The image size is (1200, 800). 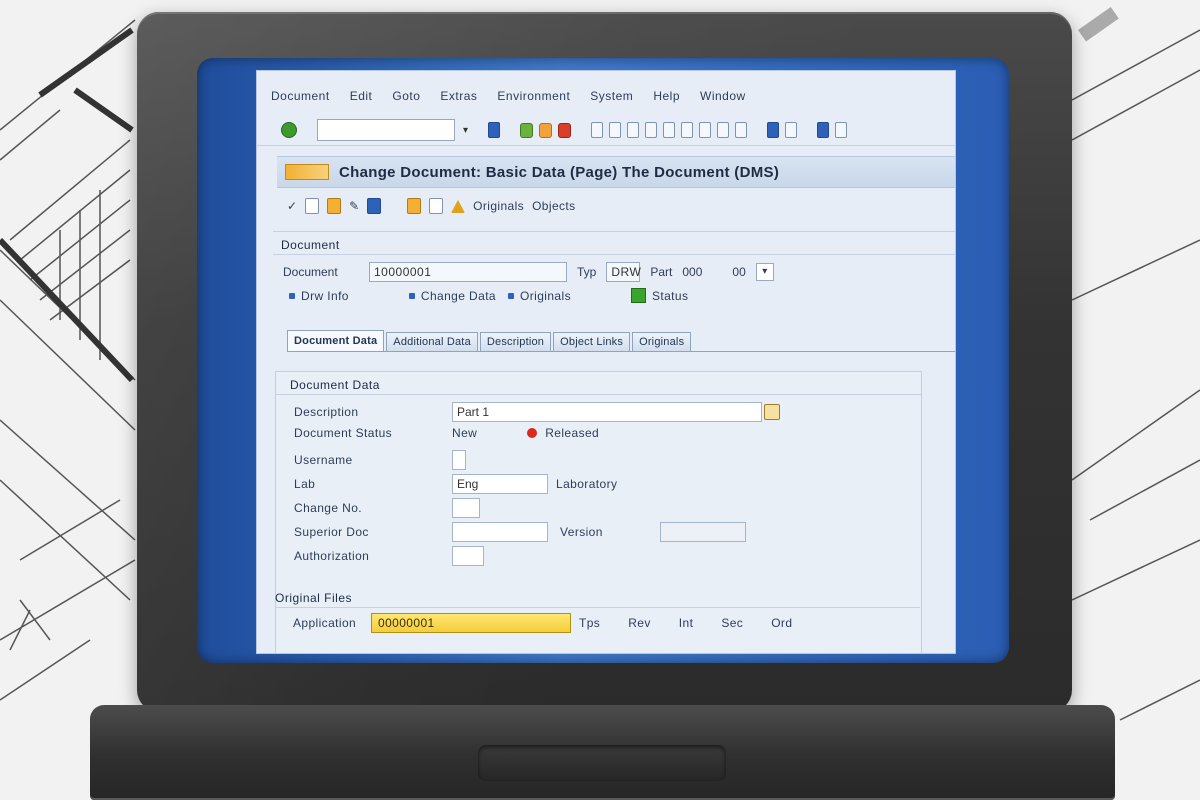 I want to click on new-document-icon, so click(x=312, y=206).